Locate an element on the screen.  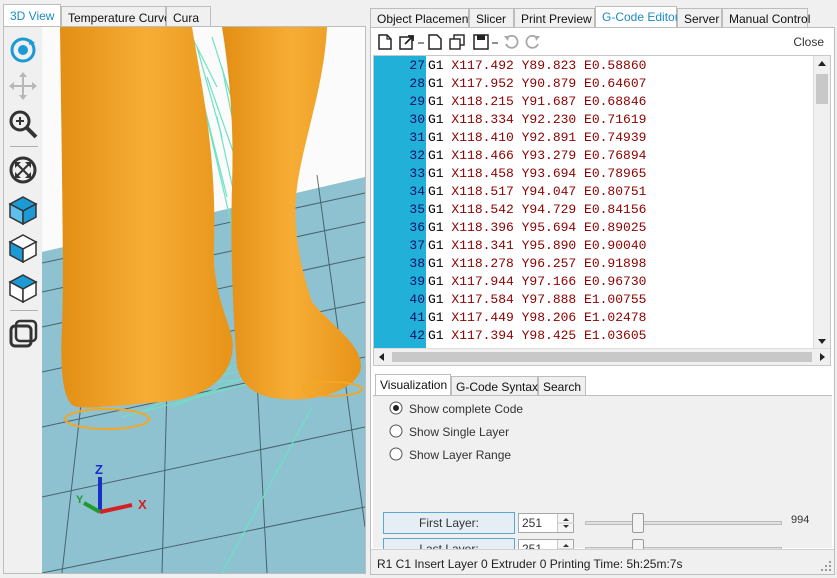
scroll-right-icon is located at coordinates (822, 357).